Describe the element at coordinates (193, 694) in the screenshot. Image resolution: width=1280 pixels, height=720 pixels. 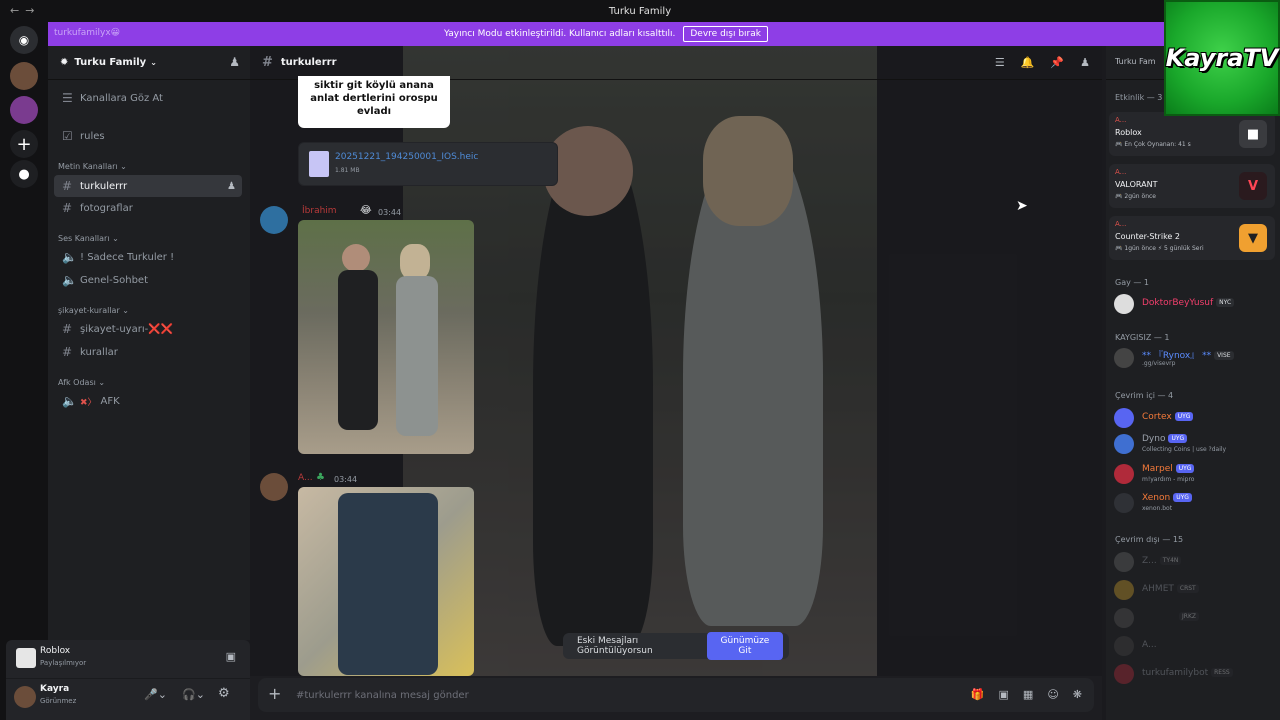
I see `headphones-icon: 🎧⌄` at that location.